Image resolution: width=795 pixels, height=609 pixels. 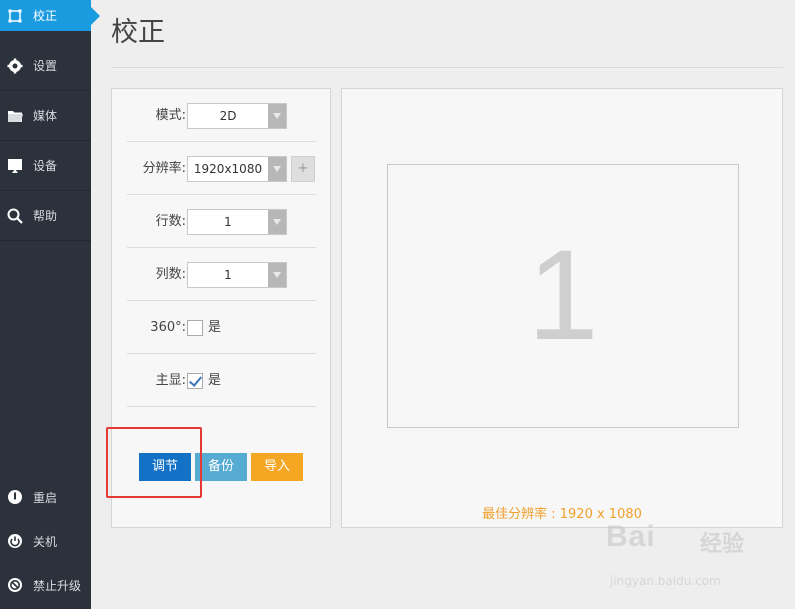 What do you see at coordinates (15, 585) in the screenshot?
I see `no-upgrade-icon` at bounding box center [15, 585].